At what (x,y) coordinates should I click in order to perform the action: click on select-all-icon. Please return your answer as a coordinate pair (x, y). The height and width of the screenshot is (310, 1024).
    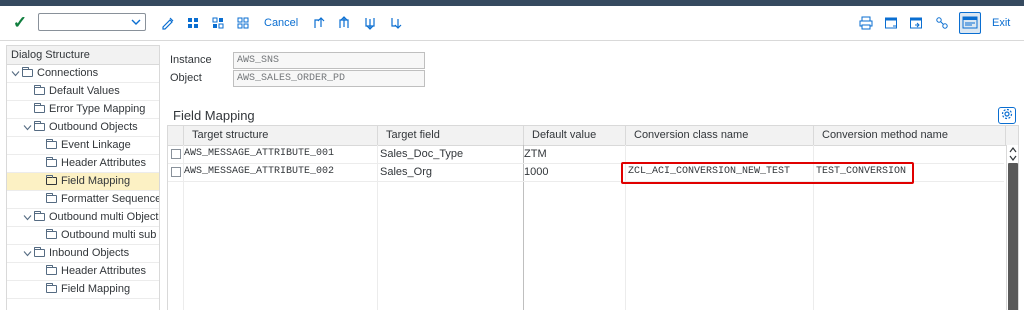
    Looking at the image, I should click on (193, 23).